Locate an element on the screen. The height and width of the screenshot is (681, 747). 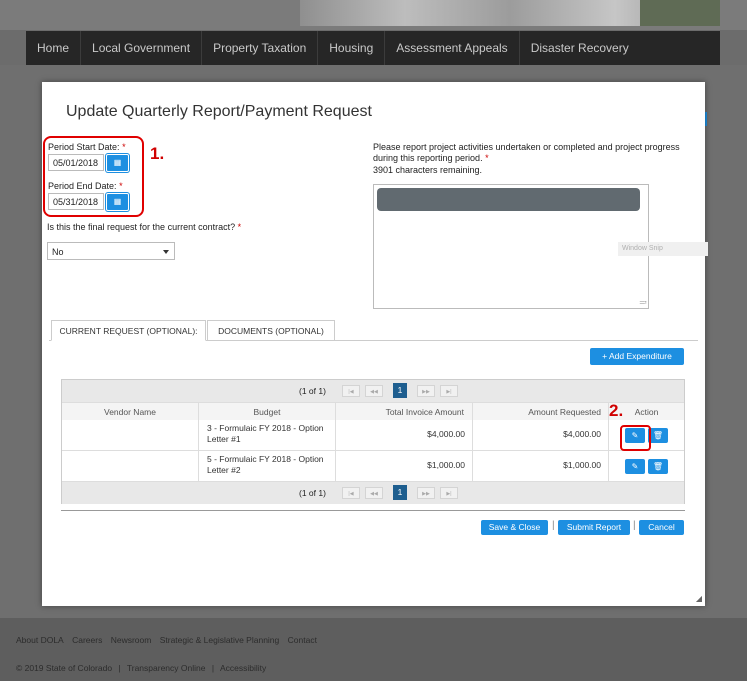
period-start-label-text: Period Start Date: is located at coordinates (84, 147).